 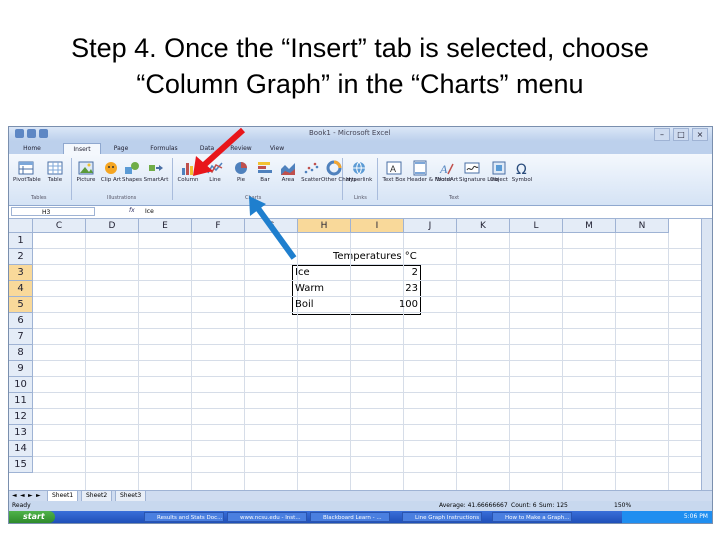 I want to click on blue-arrow, so click(x=273, y=228).